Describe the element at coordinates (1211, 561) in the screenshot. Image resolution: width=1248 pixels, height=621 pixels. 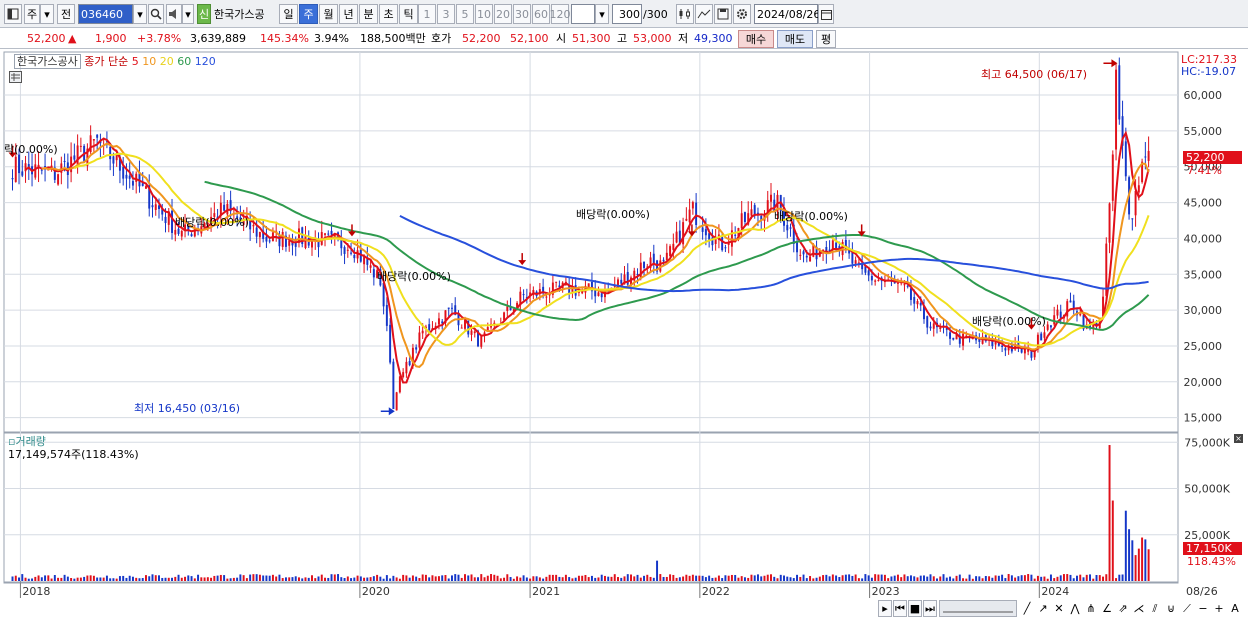
I see `last-volume-pct: 118.43%` at that location.